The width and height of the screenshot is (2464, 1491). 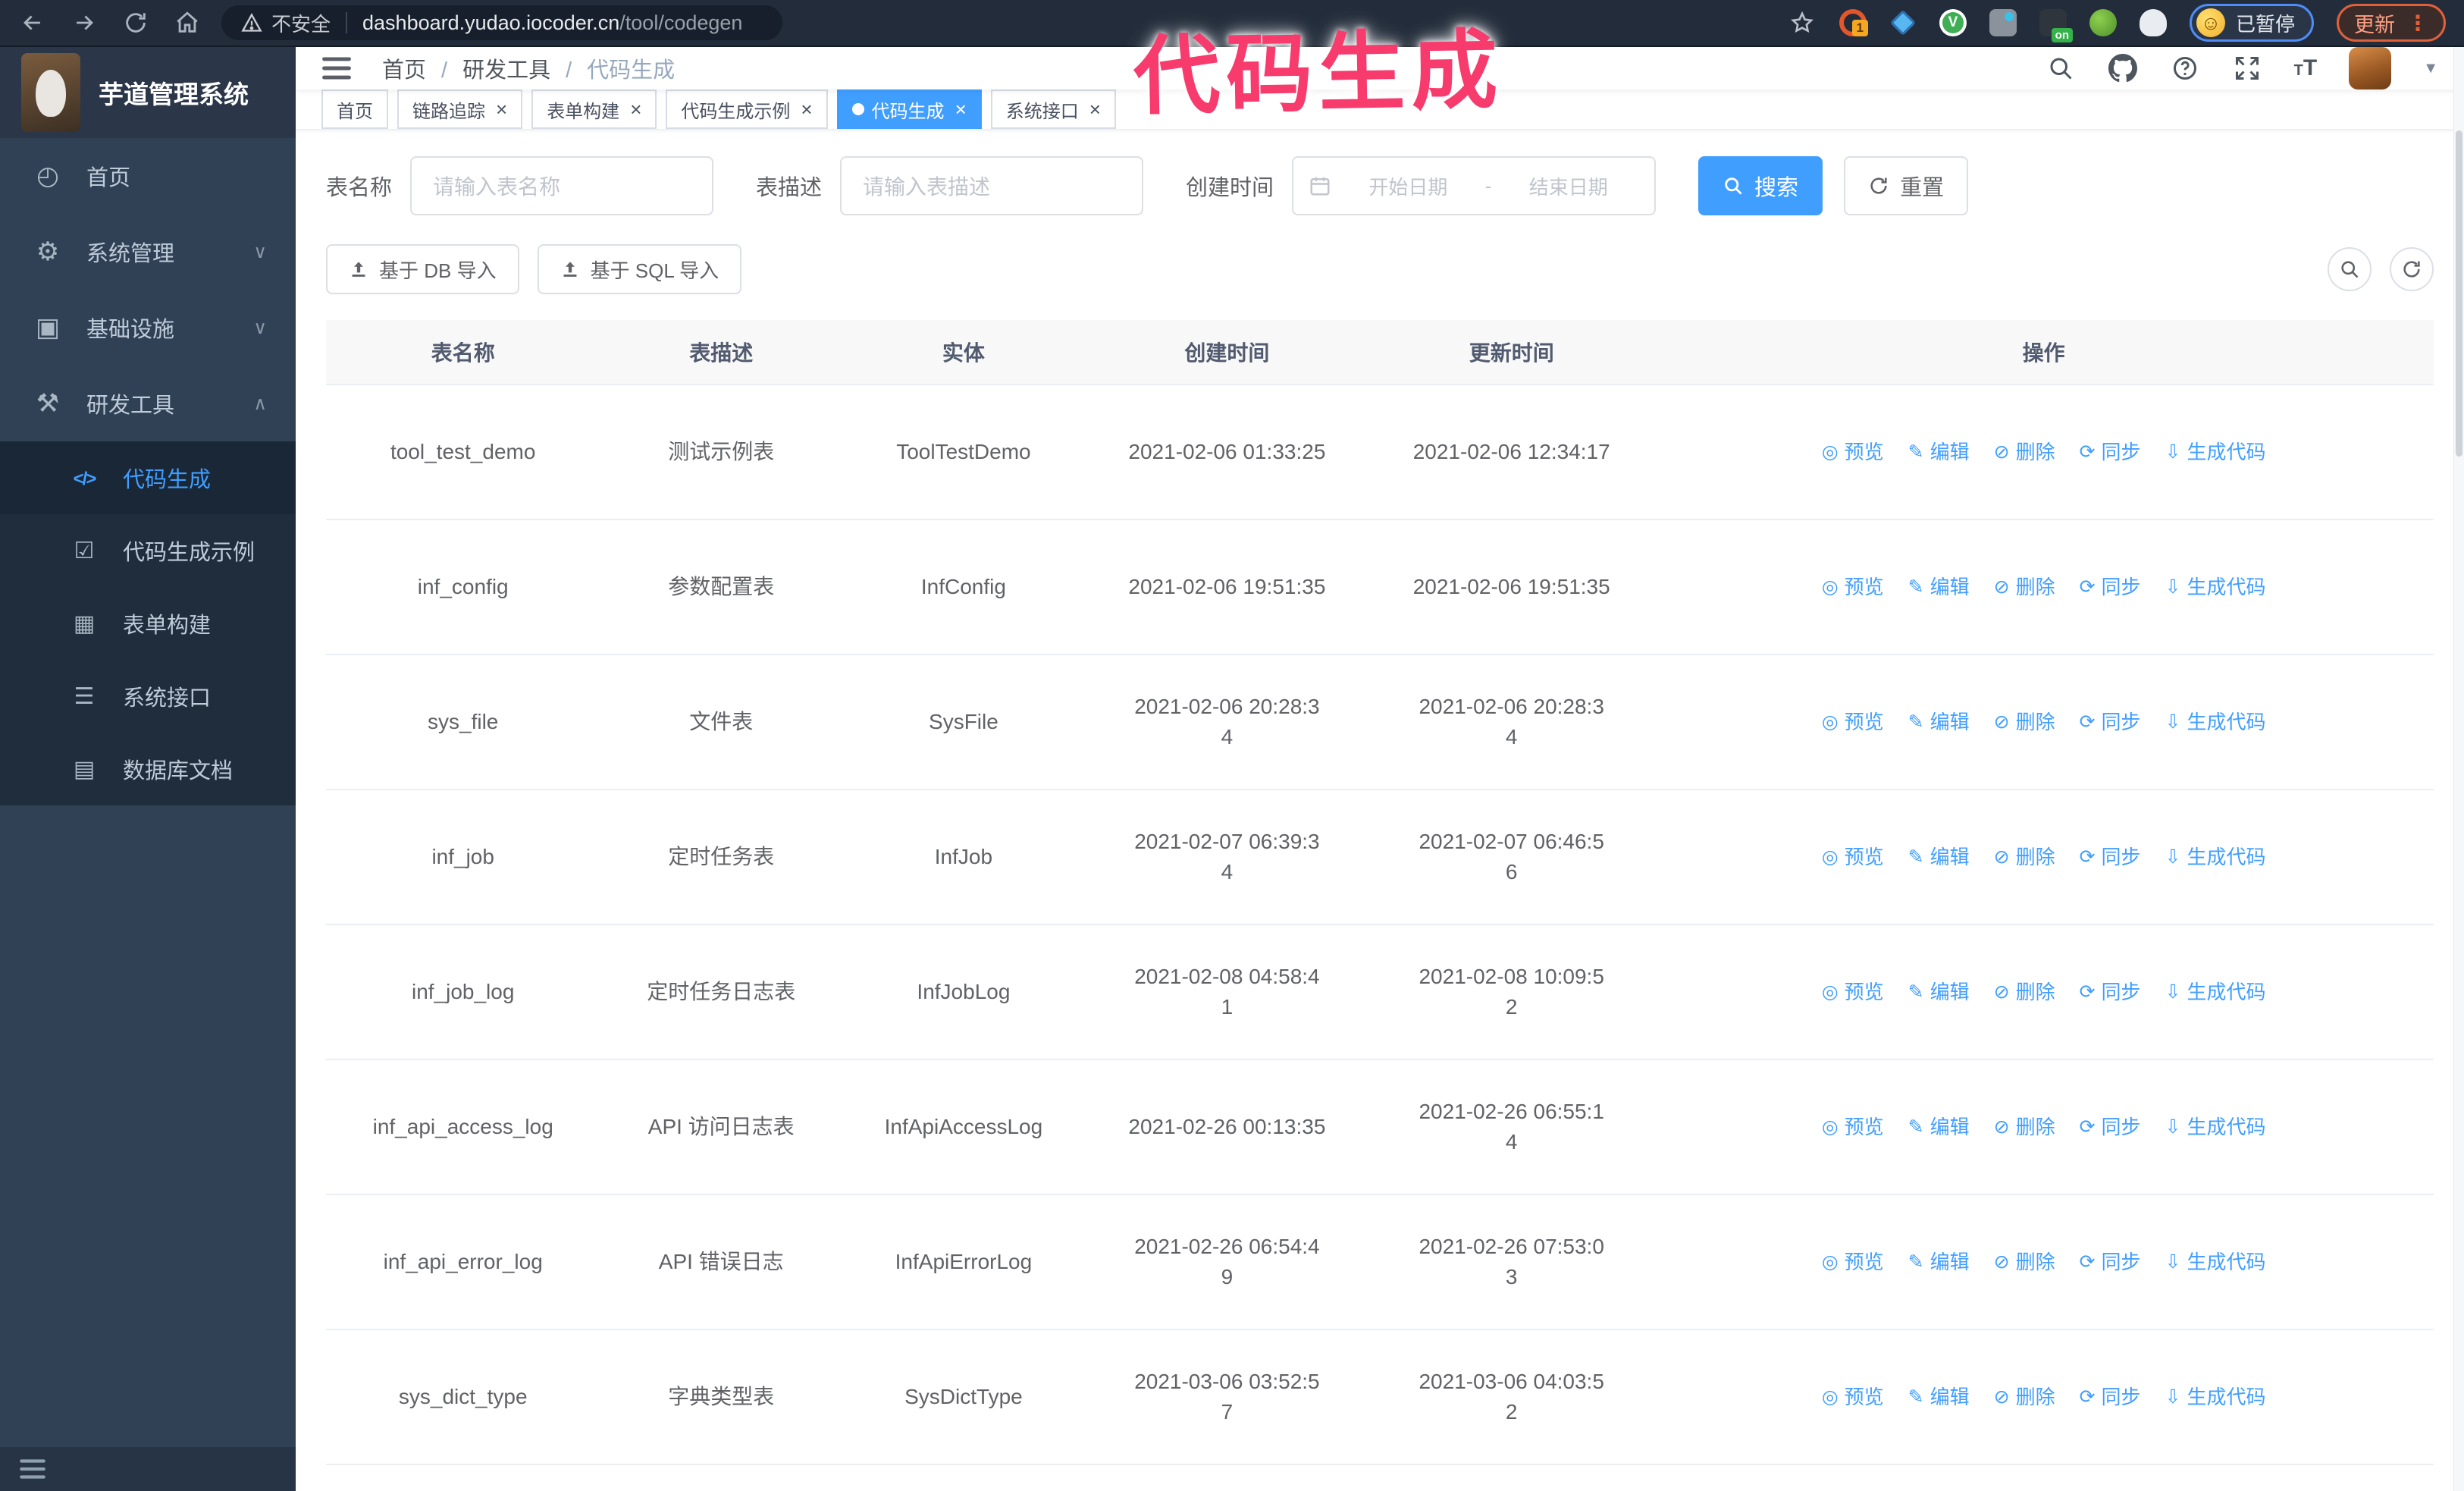 I want to click on text-size-icon: TT, so click(x=2306, y=68).